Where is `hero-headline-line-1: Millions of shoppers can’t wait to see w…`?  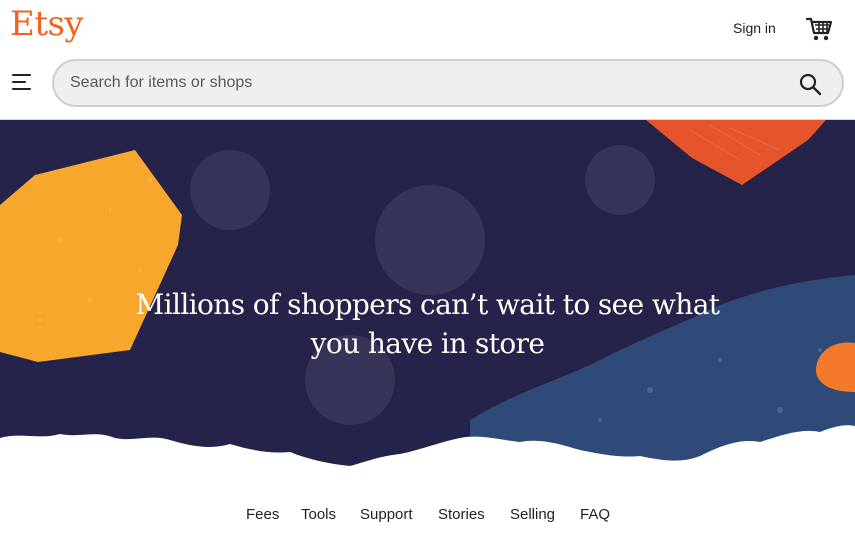 hero-headline-line-1: Millions of shoppers can’t wait to see w… is located at coordinates (428, 304).